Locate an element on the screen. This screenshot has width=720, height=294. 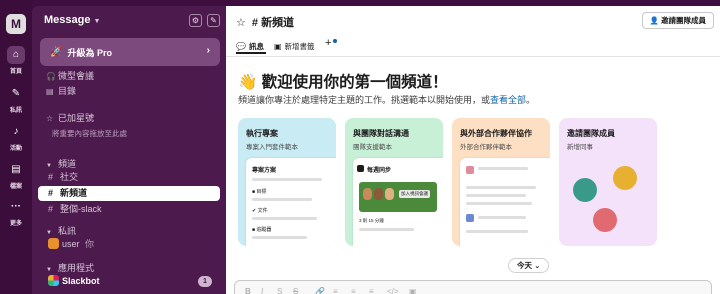
channel-name: 整個-slack is located at coordinates (81, 209).